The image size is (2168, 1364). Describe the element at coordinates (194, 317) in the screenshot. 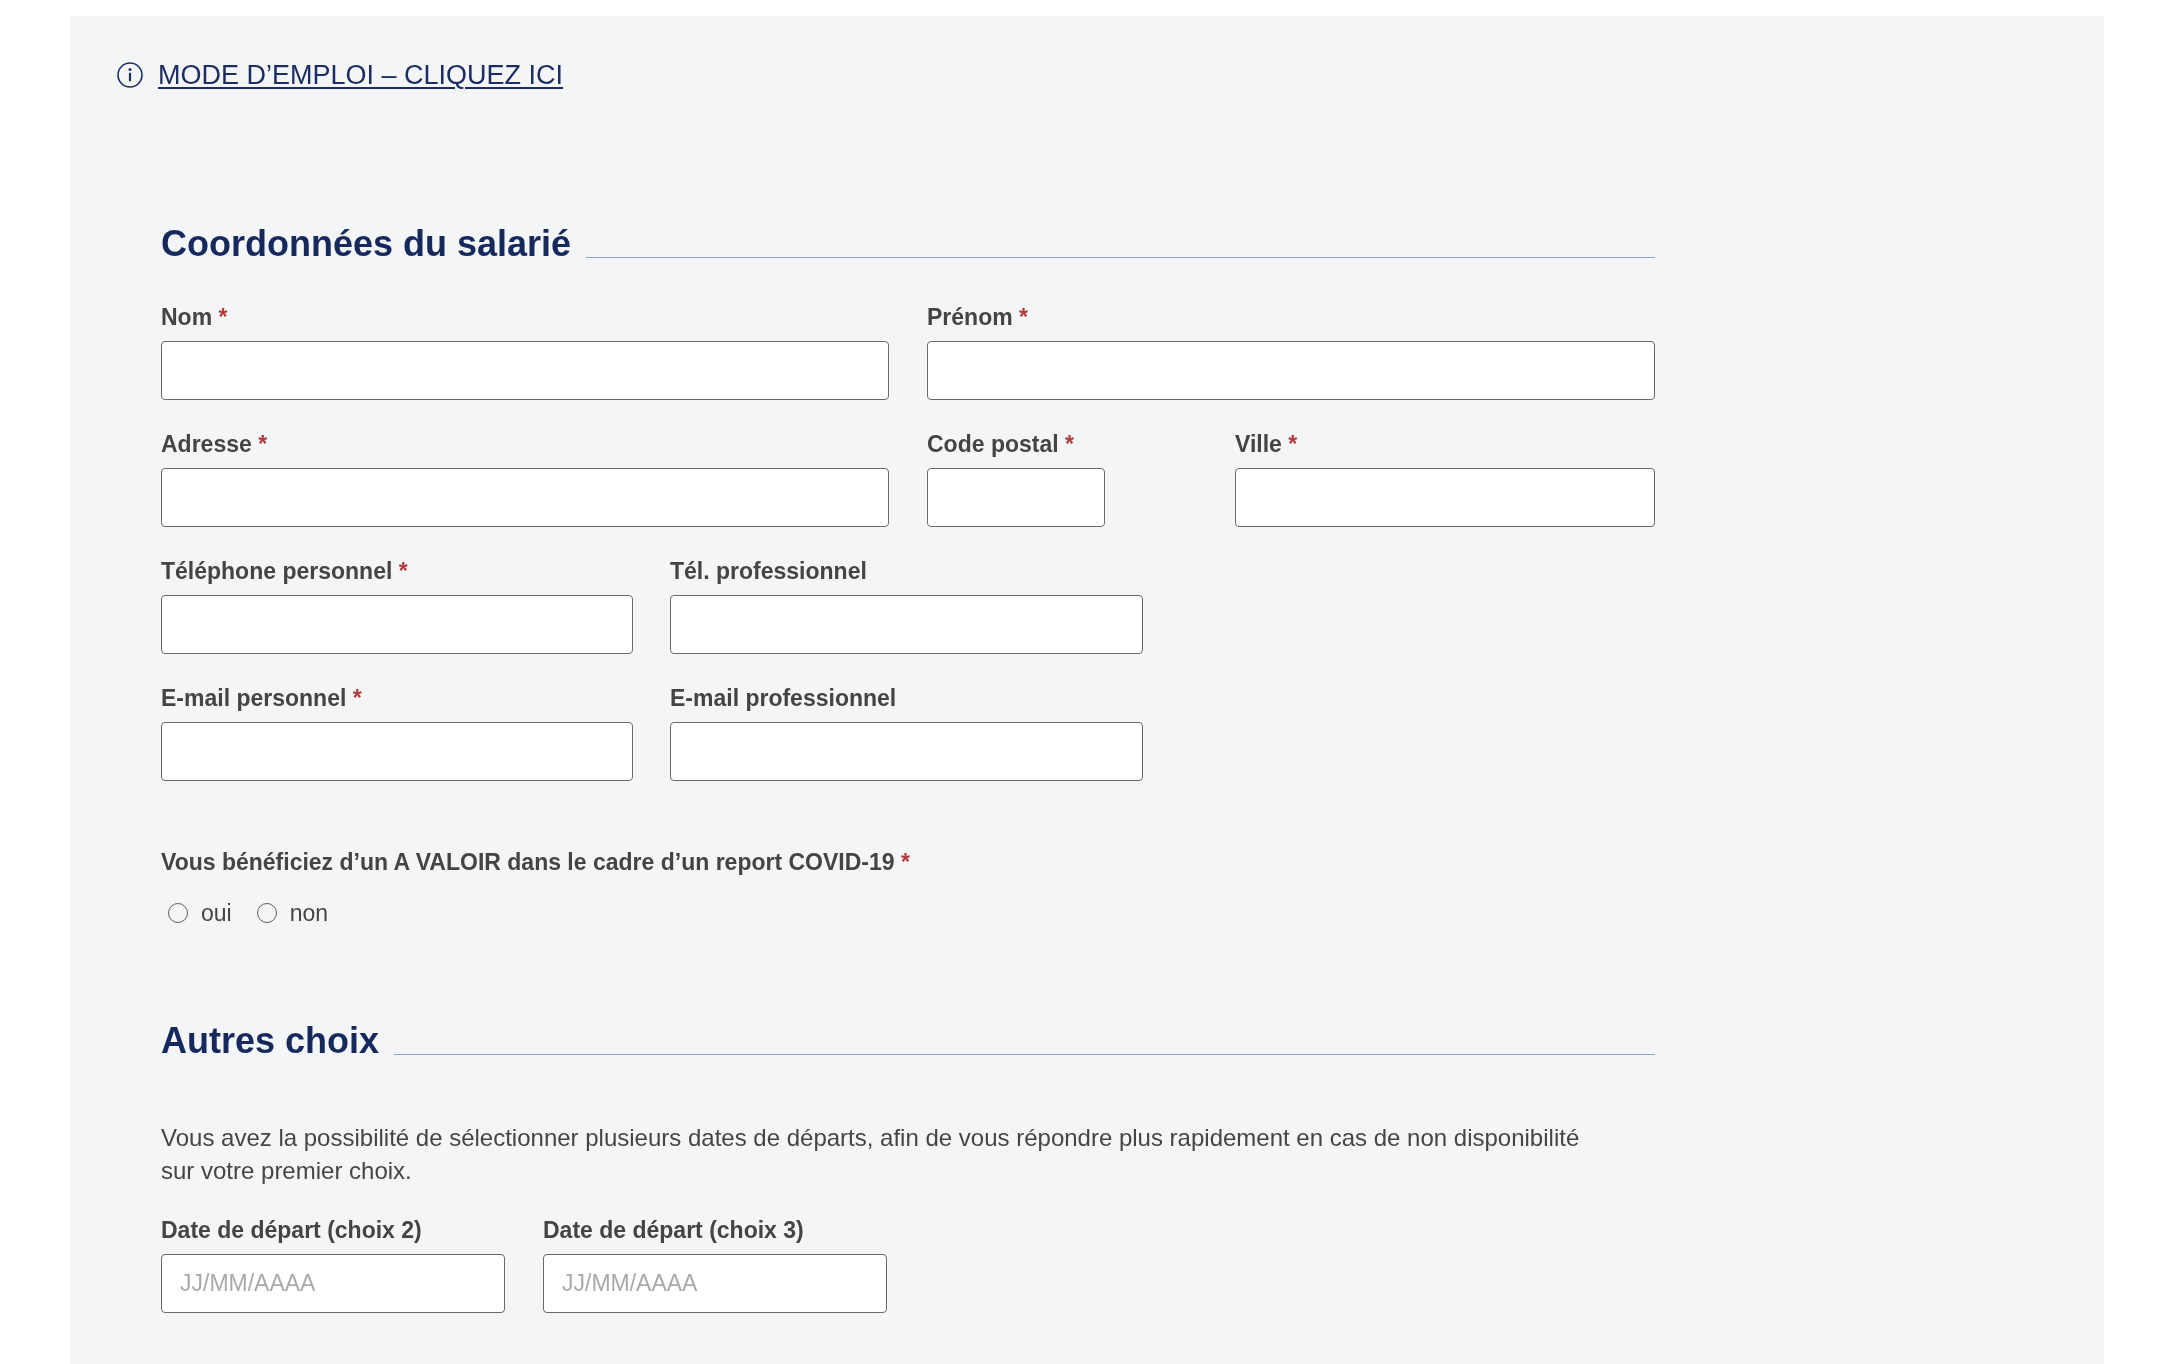

I see `field-label: Nom *` at that location.